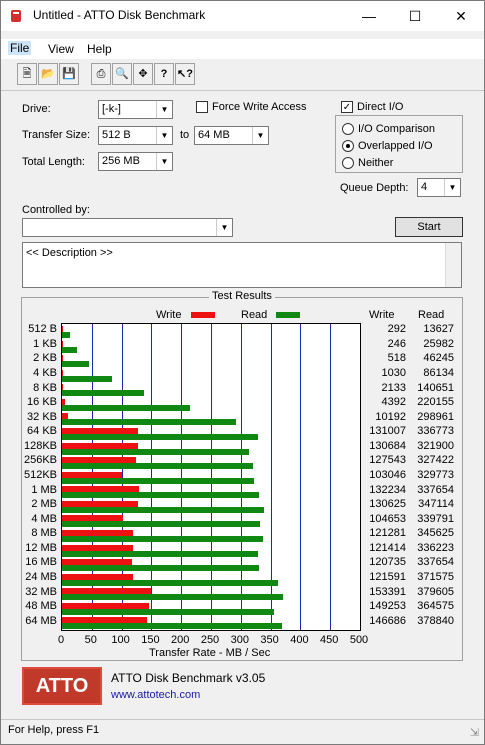 The height and width of the screenshot is (745, 485). Describe the element at coordinates (435, 416) in the screenshot. I see `read-value: 298961` at that location.